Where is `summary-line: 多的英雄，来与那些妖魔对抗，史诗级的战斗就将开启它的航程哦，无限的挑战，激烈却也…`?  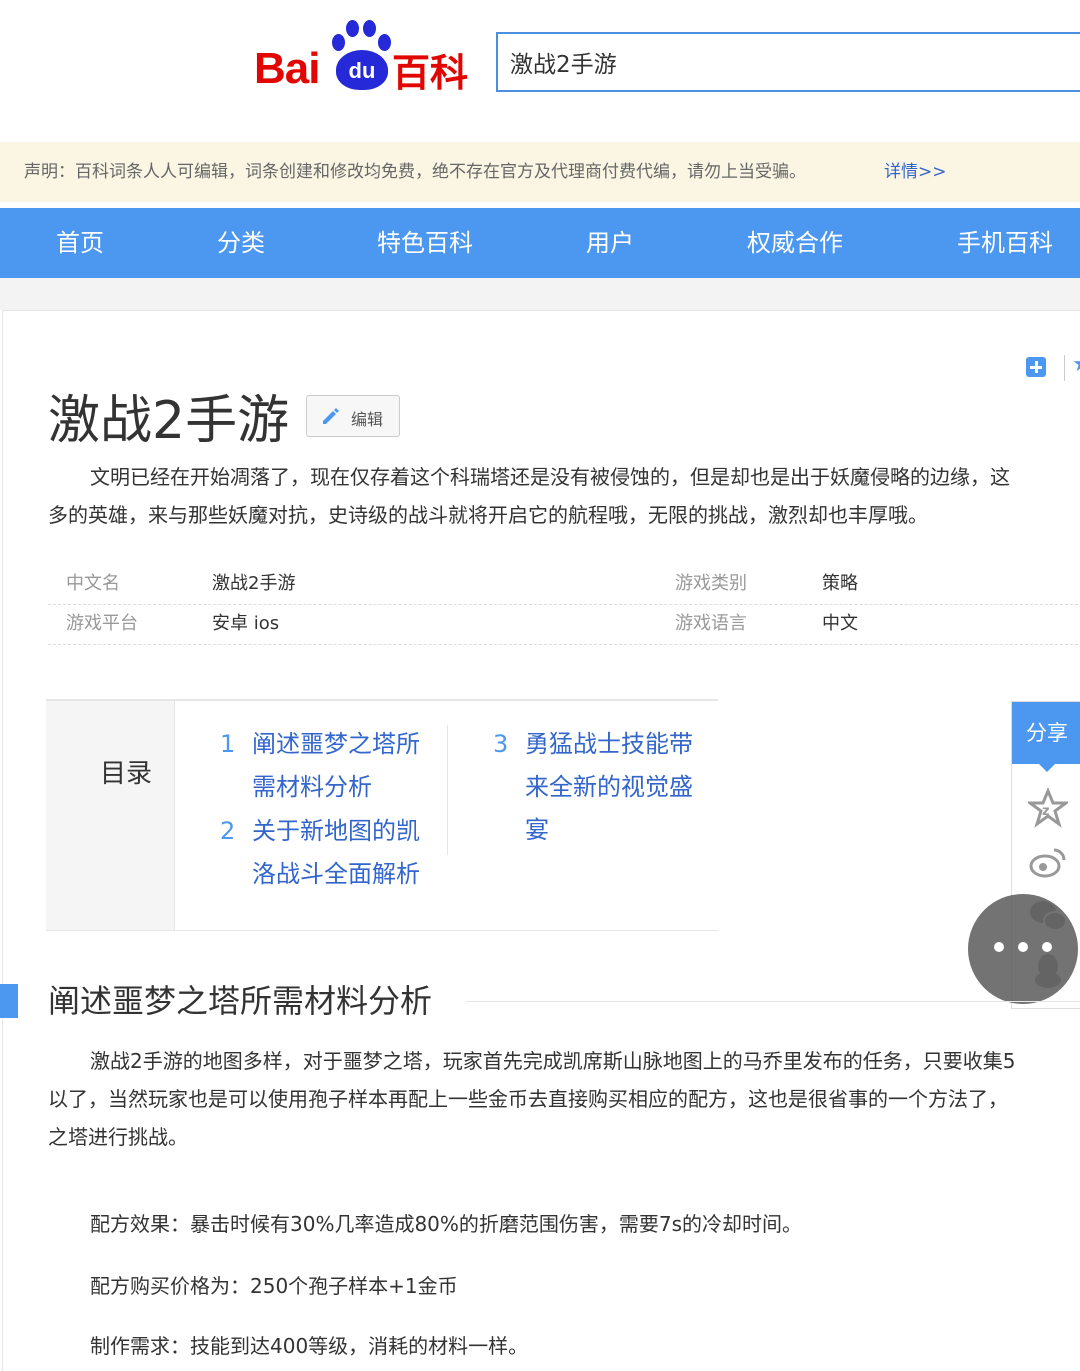 summary-line: 多的英雄，来与那些妖魔对抗，史诗级的战斗就将开启它的航程哦，无限的挑战，激烈却也… is located at coordinates (488, 515).